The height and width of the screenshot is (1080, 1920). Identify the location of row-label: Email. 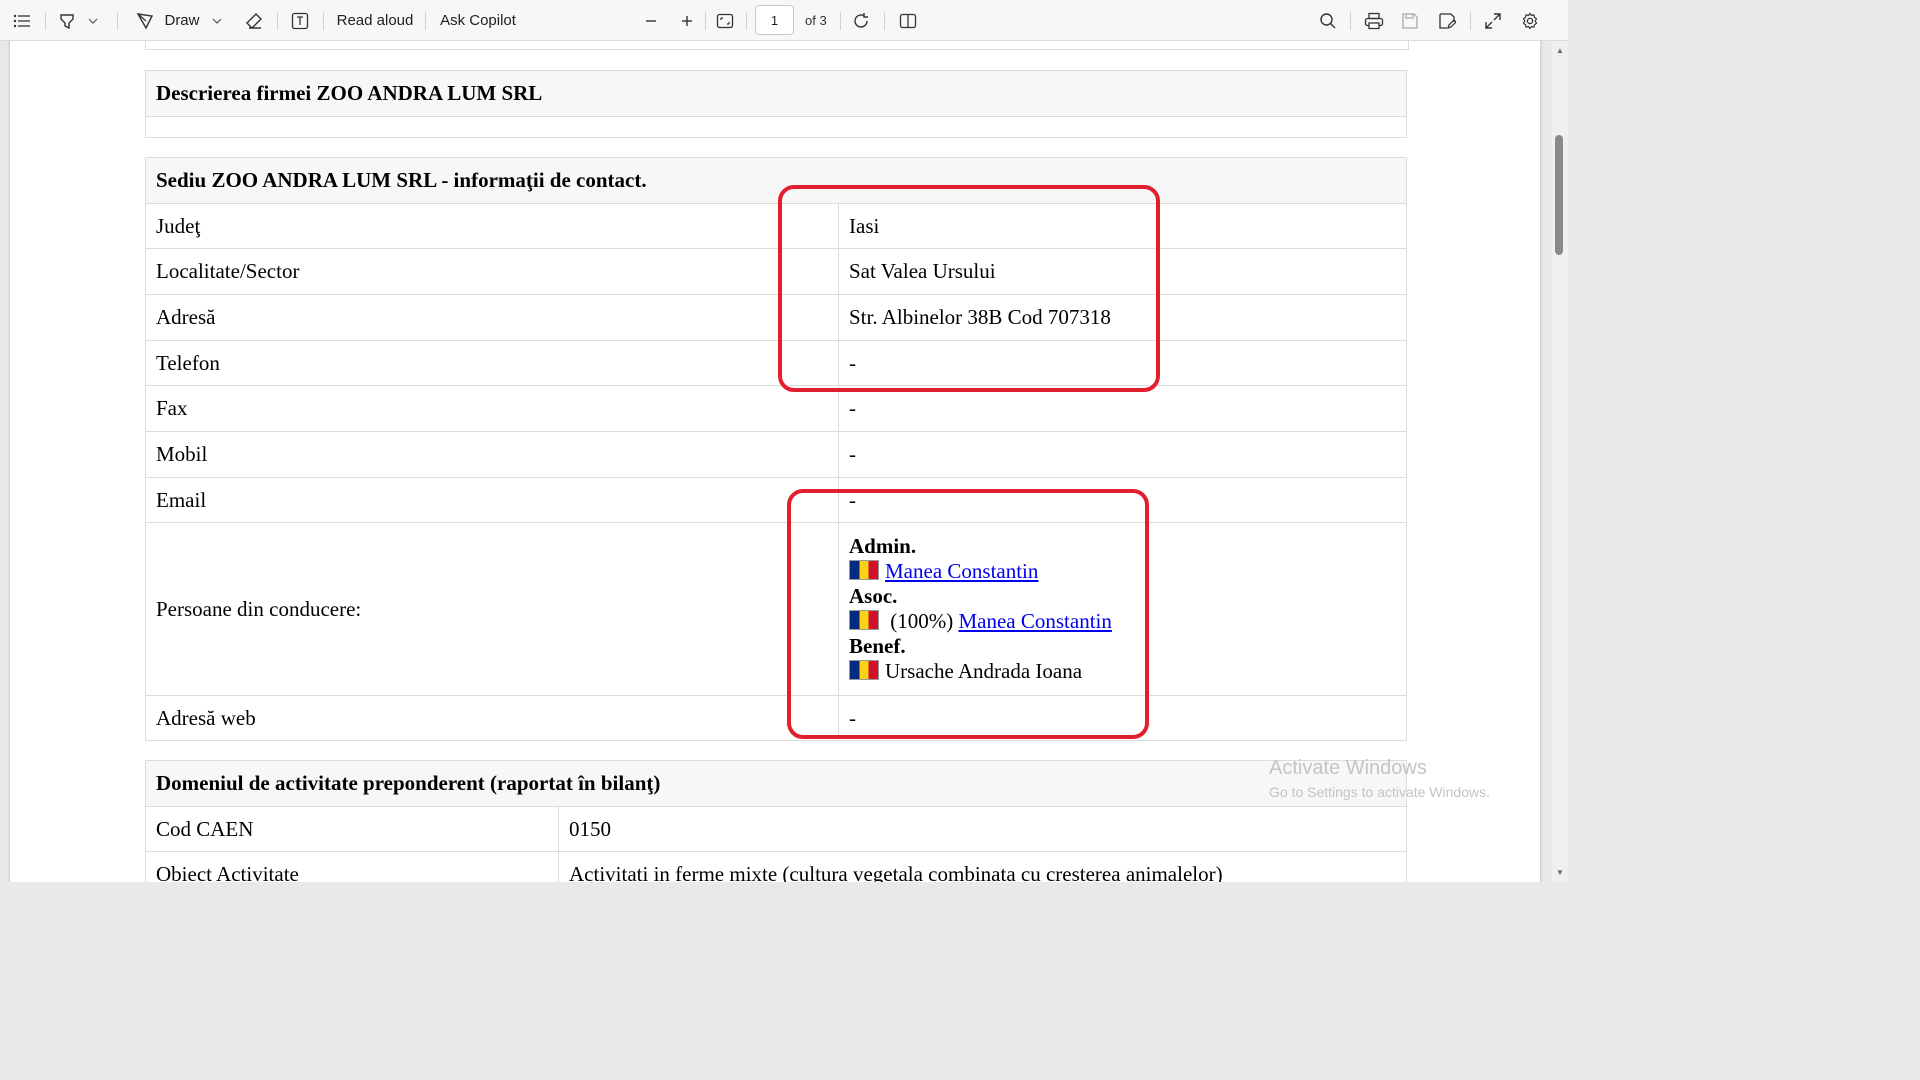
(492, 500).